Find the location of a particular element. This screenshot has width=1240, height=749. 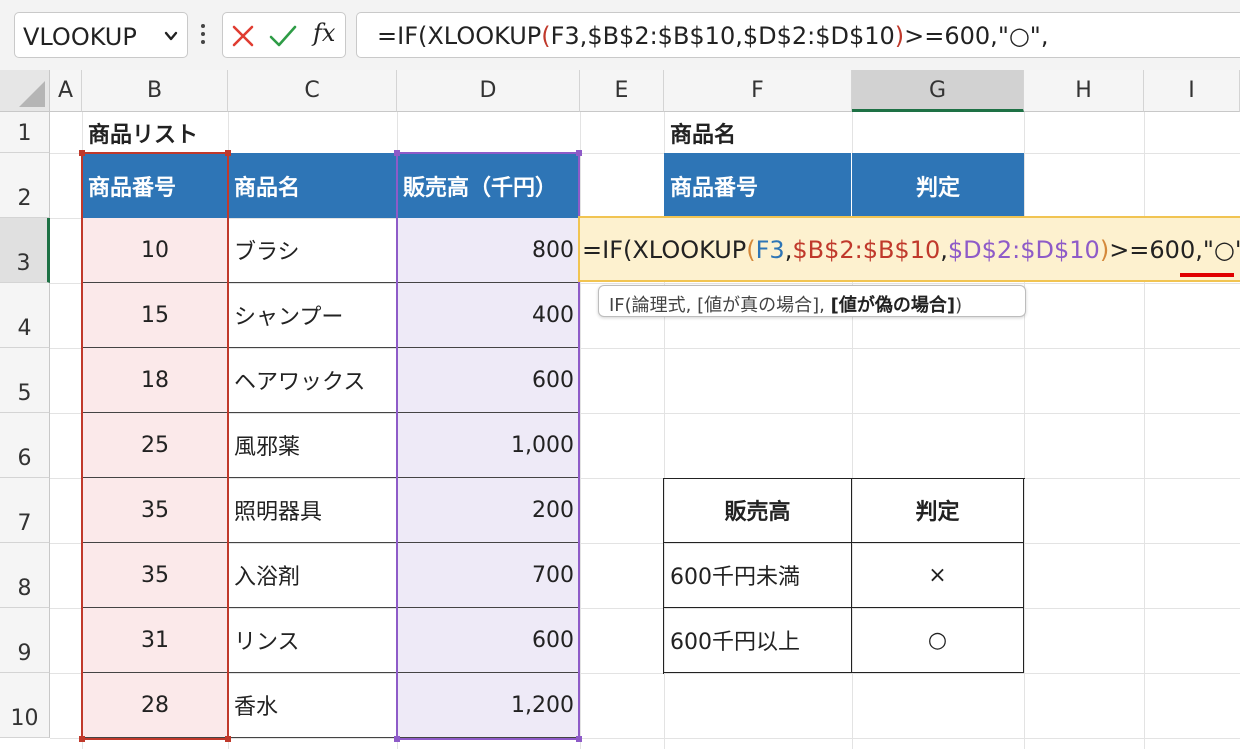

criteria-header-sales: 販売高 is located at coordinates (758, 510).